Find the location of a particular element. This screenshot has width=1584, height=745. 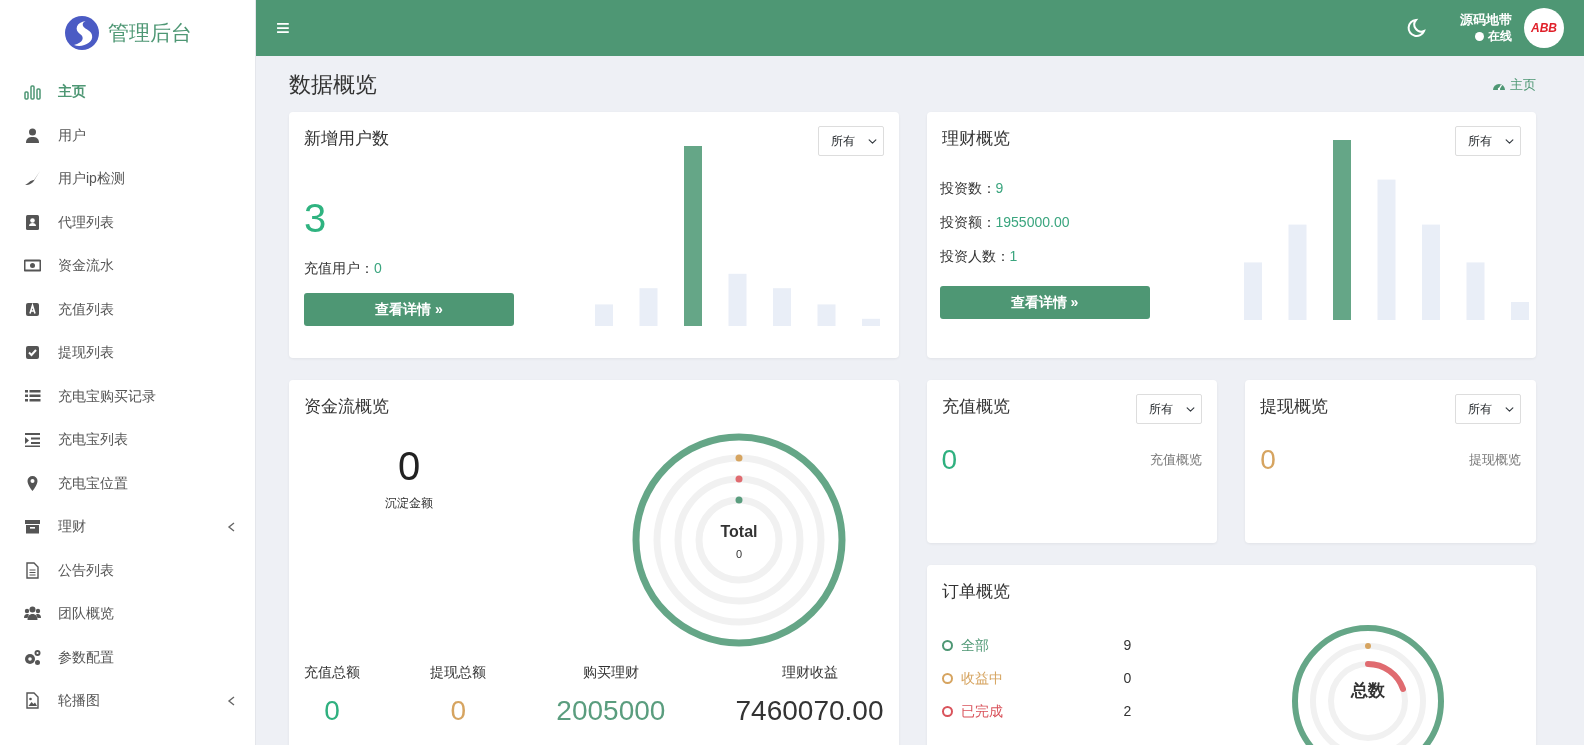

total-label: 充值总额 is located at coordinates (332, 672).